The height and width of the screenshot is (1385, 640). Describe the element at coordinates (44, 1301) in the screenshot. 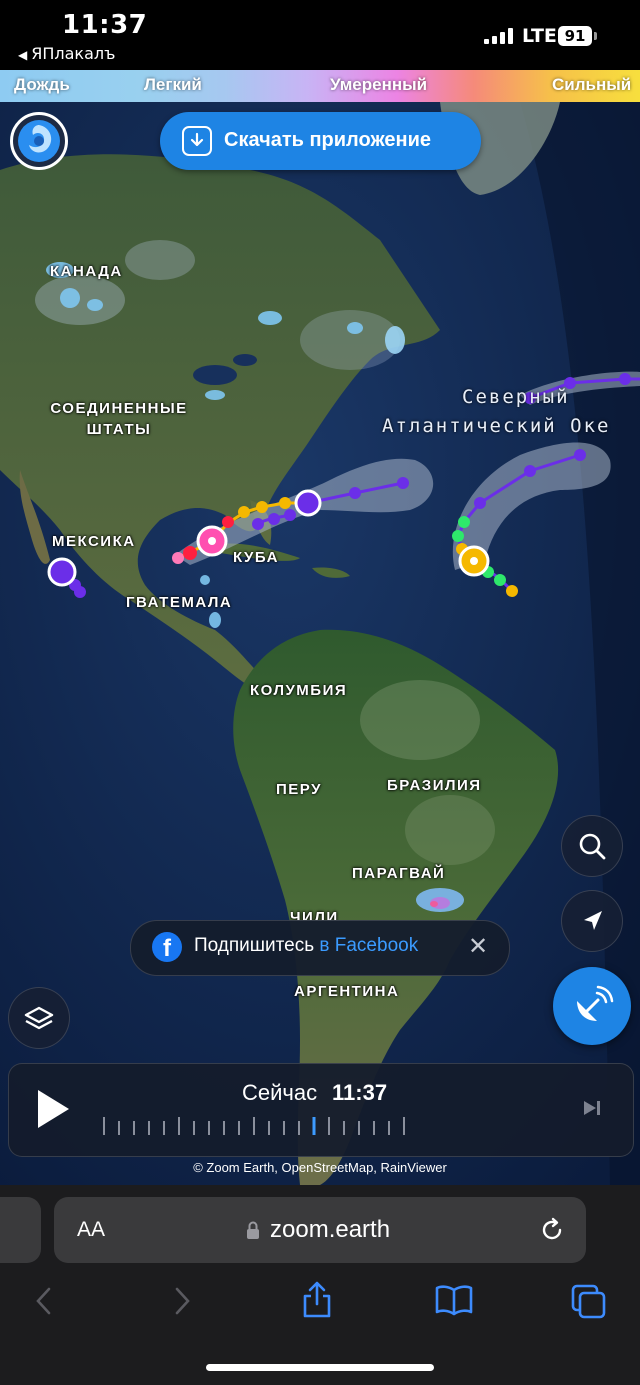

I see `back-chevron-icon` at that location.